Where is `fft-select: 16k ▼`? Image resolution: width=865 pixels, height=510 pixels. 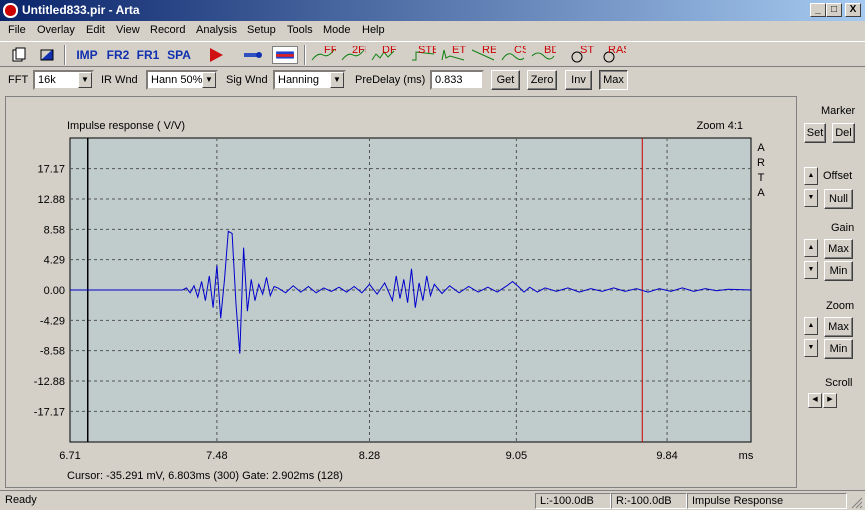 fft-select: 16k ▼ is located at coordinates (63, 80).